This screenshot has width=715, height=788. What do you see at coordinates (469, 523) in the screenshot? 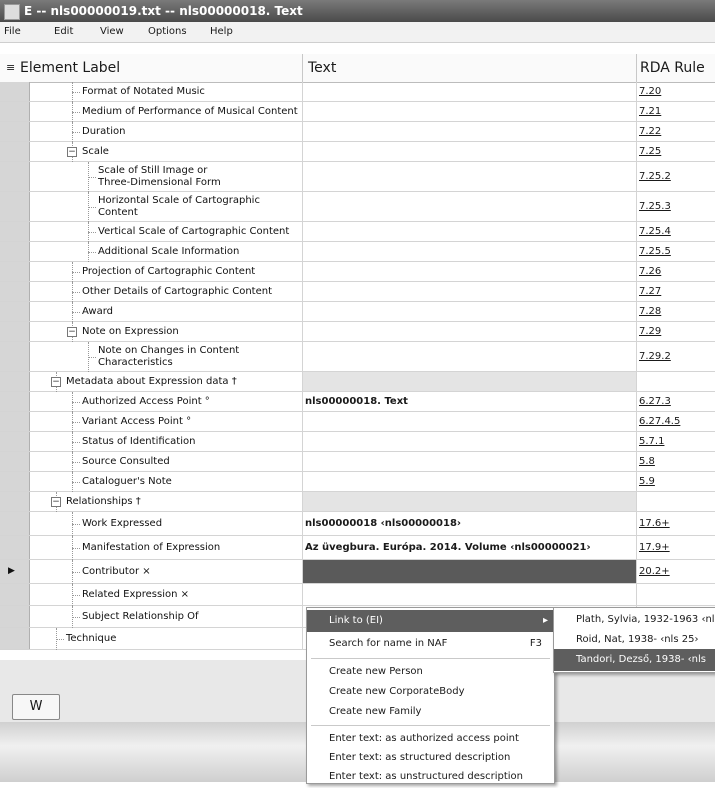
I see `text-cell: nls00000018 ‹nls00000018›` at bounding box center [469, 523].